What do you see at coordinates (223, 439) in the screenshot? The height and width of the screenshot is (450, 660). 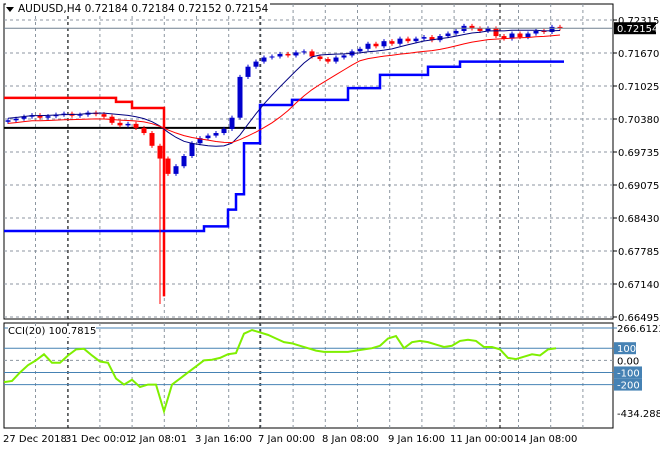 I see `time-tick-label: 3 Jan 16:00` at bounding box center [223, 439].